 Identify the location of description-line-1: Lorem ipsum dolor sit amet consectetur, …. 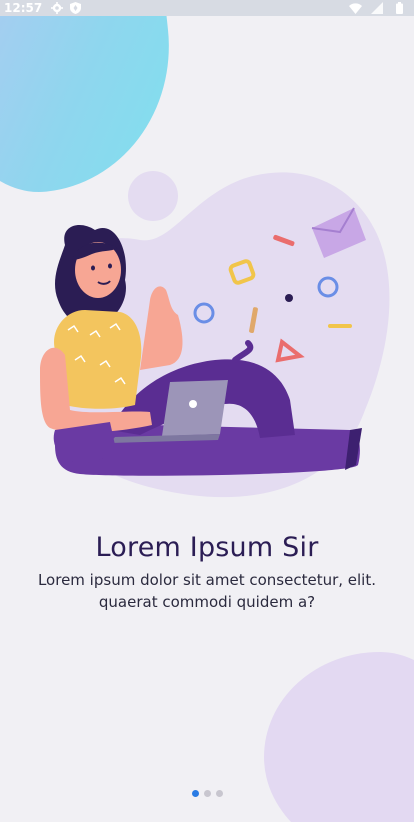
(207, 580).